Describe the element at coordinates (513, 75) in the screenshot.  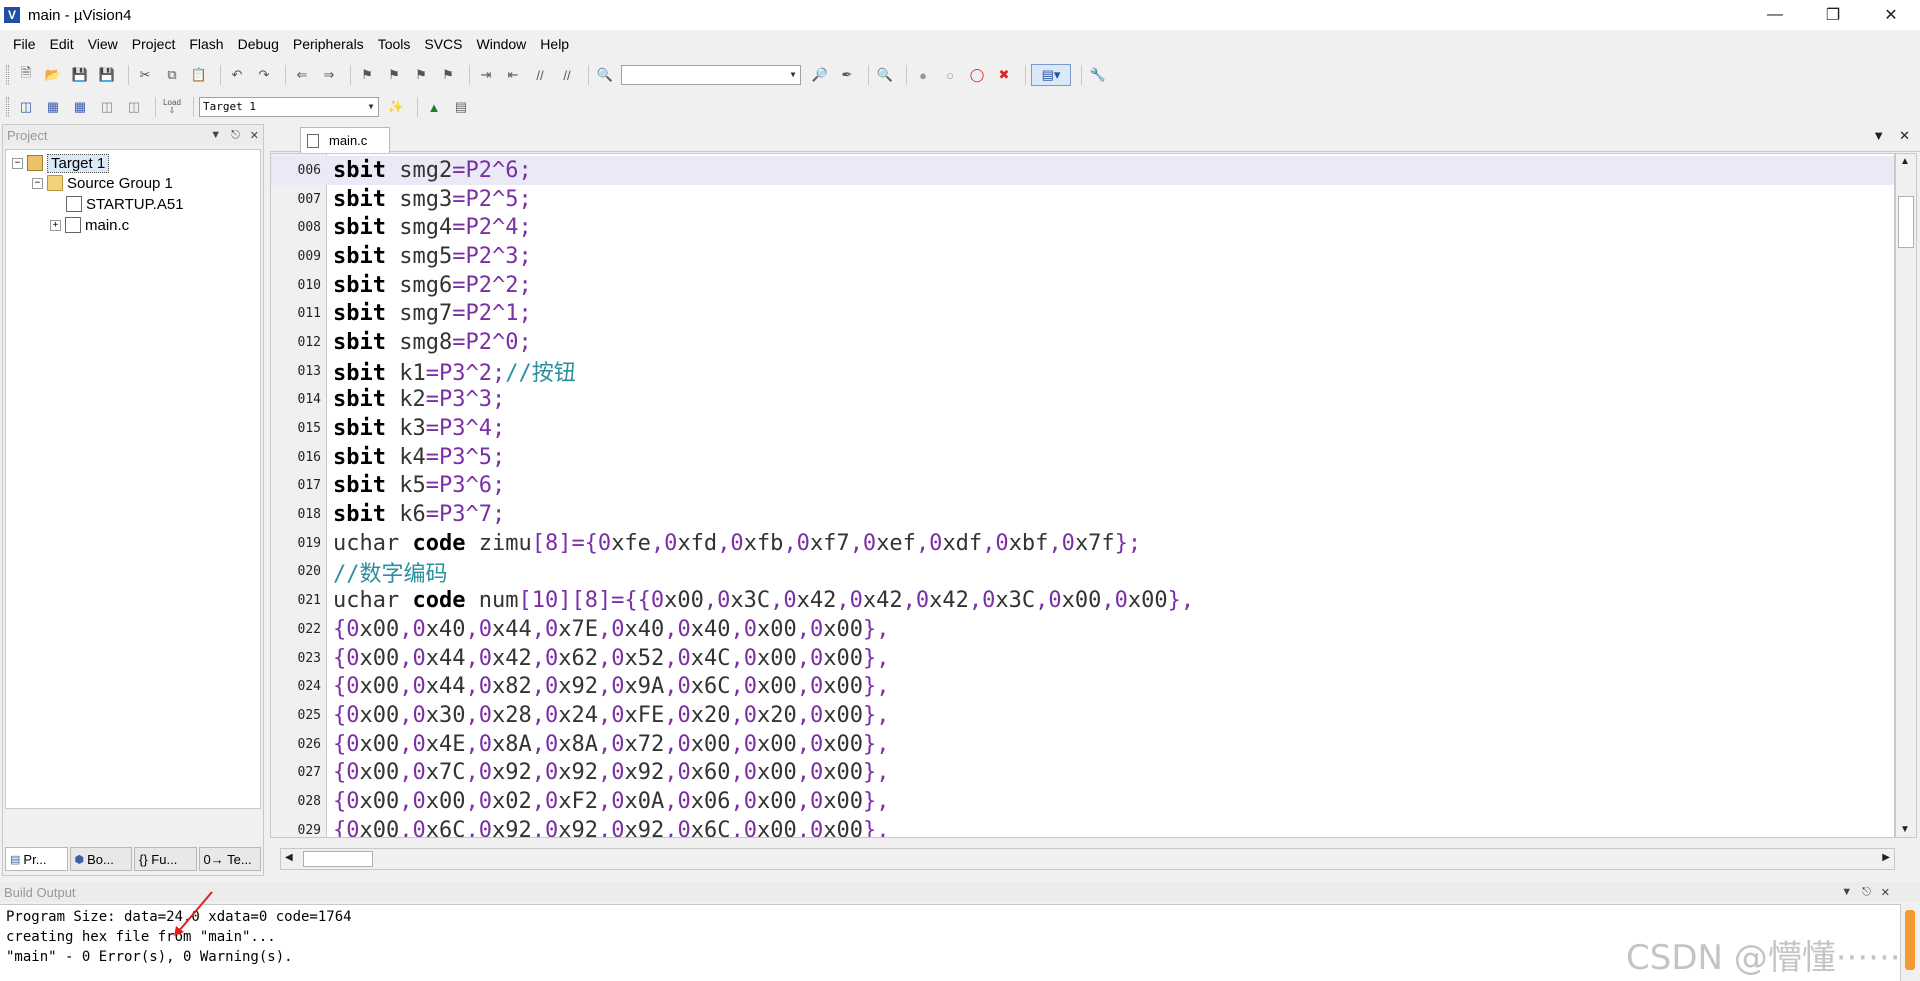
I see `unindent-icon: ⇤` at that location.